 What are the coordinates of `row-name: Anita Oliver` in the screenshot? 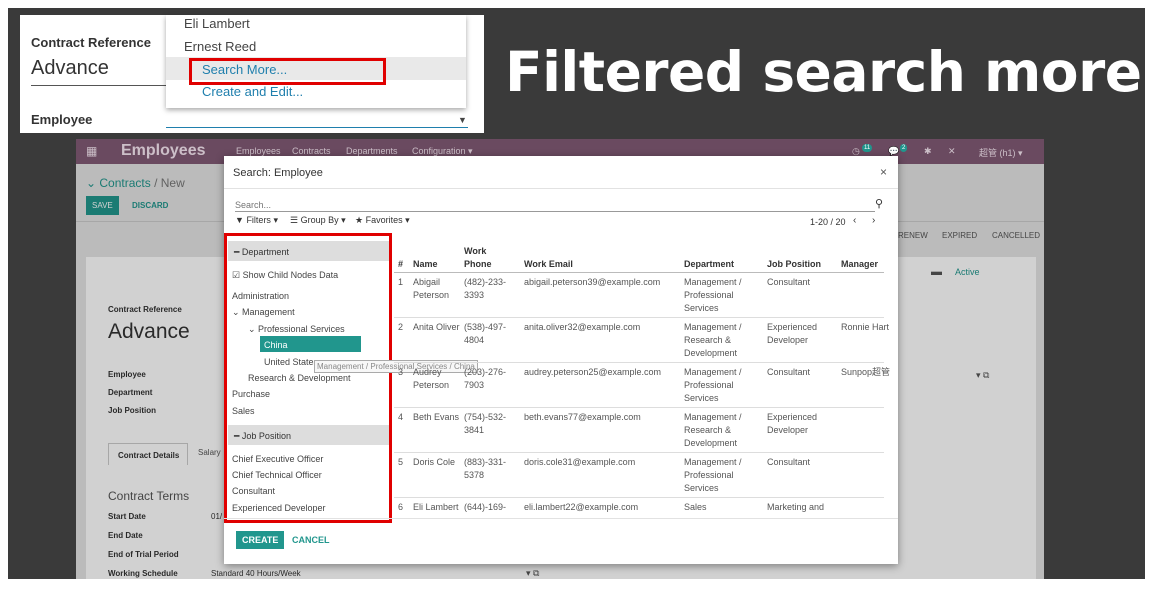 It's located at (436, 327).